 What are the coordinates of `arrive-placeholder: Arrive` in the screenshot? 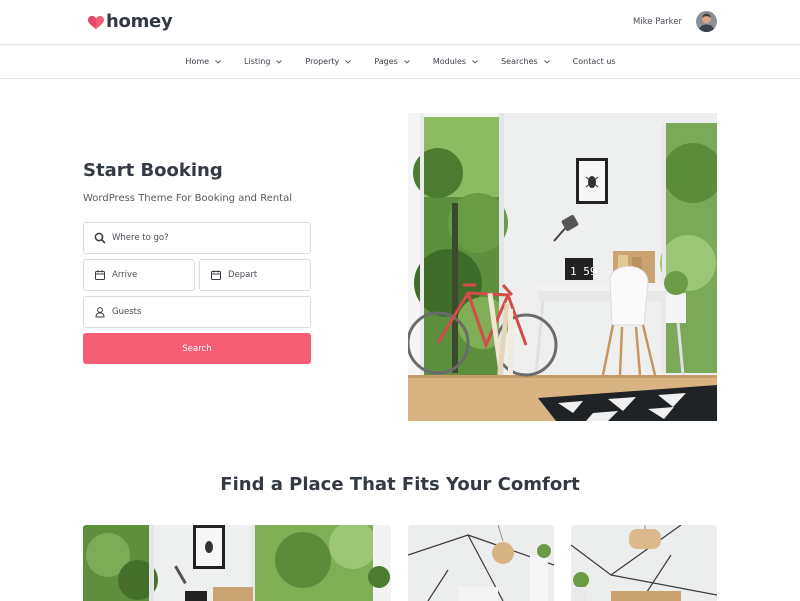 It's located at (125, 275).